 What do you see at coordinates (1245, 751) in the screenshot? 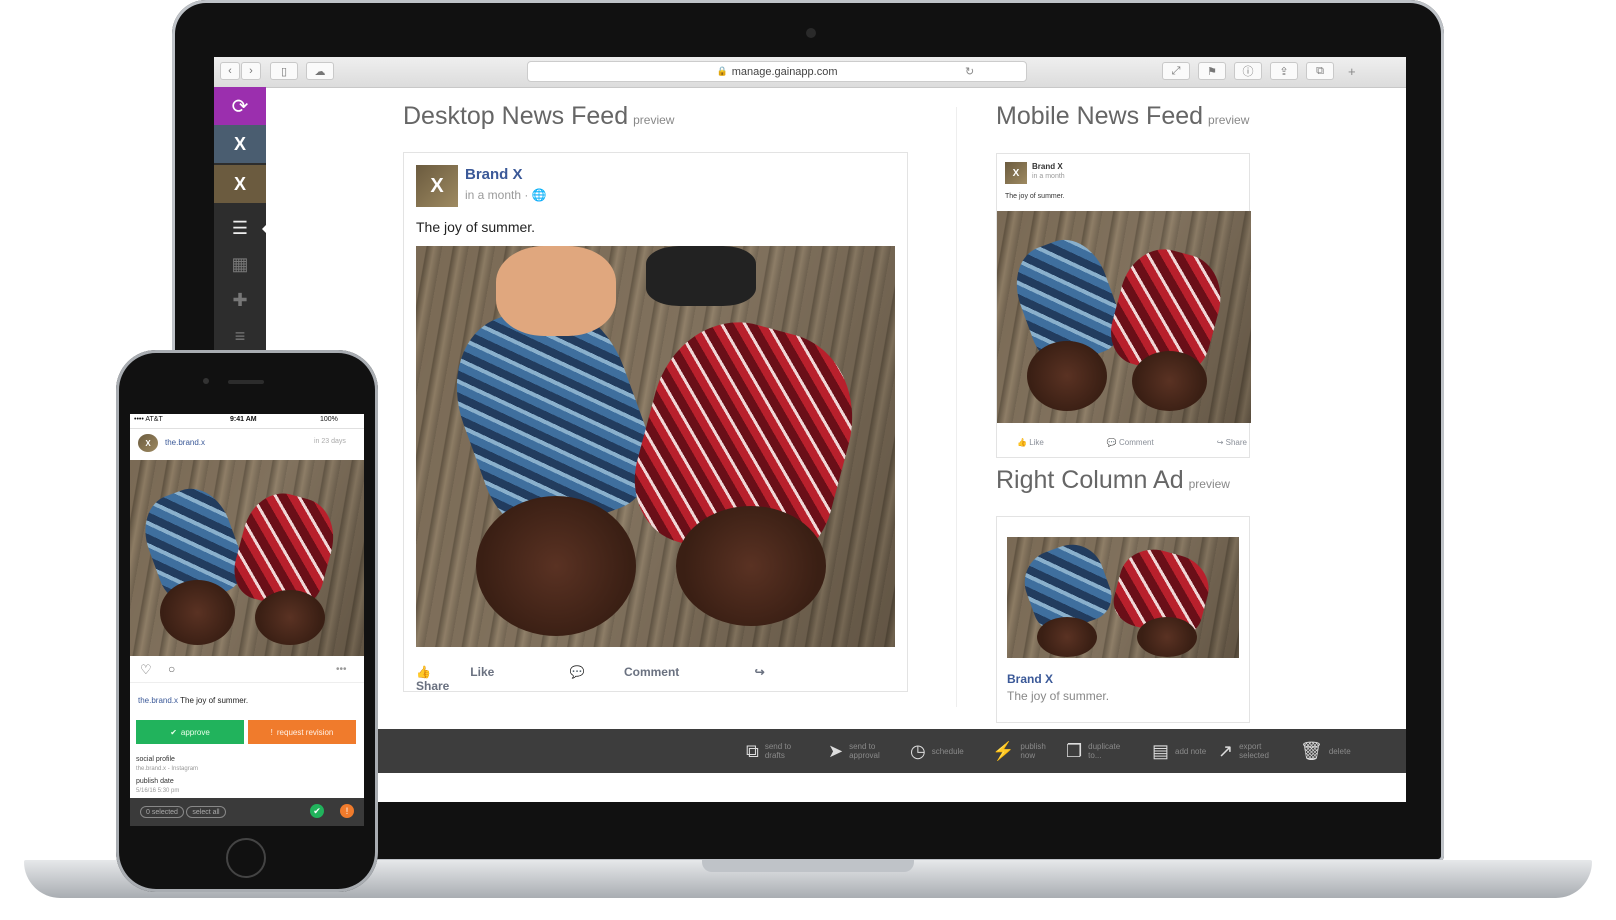
I see `export-selected-button: ↗ export selected` at bounding box center [1245, 751].